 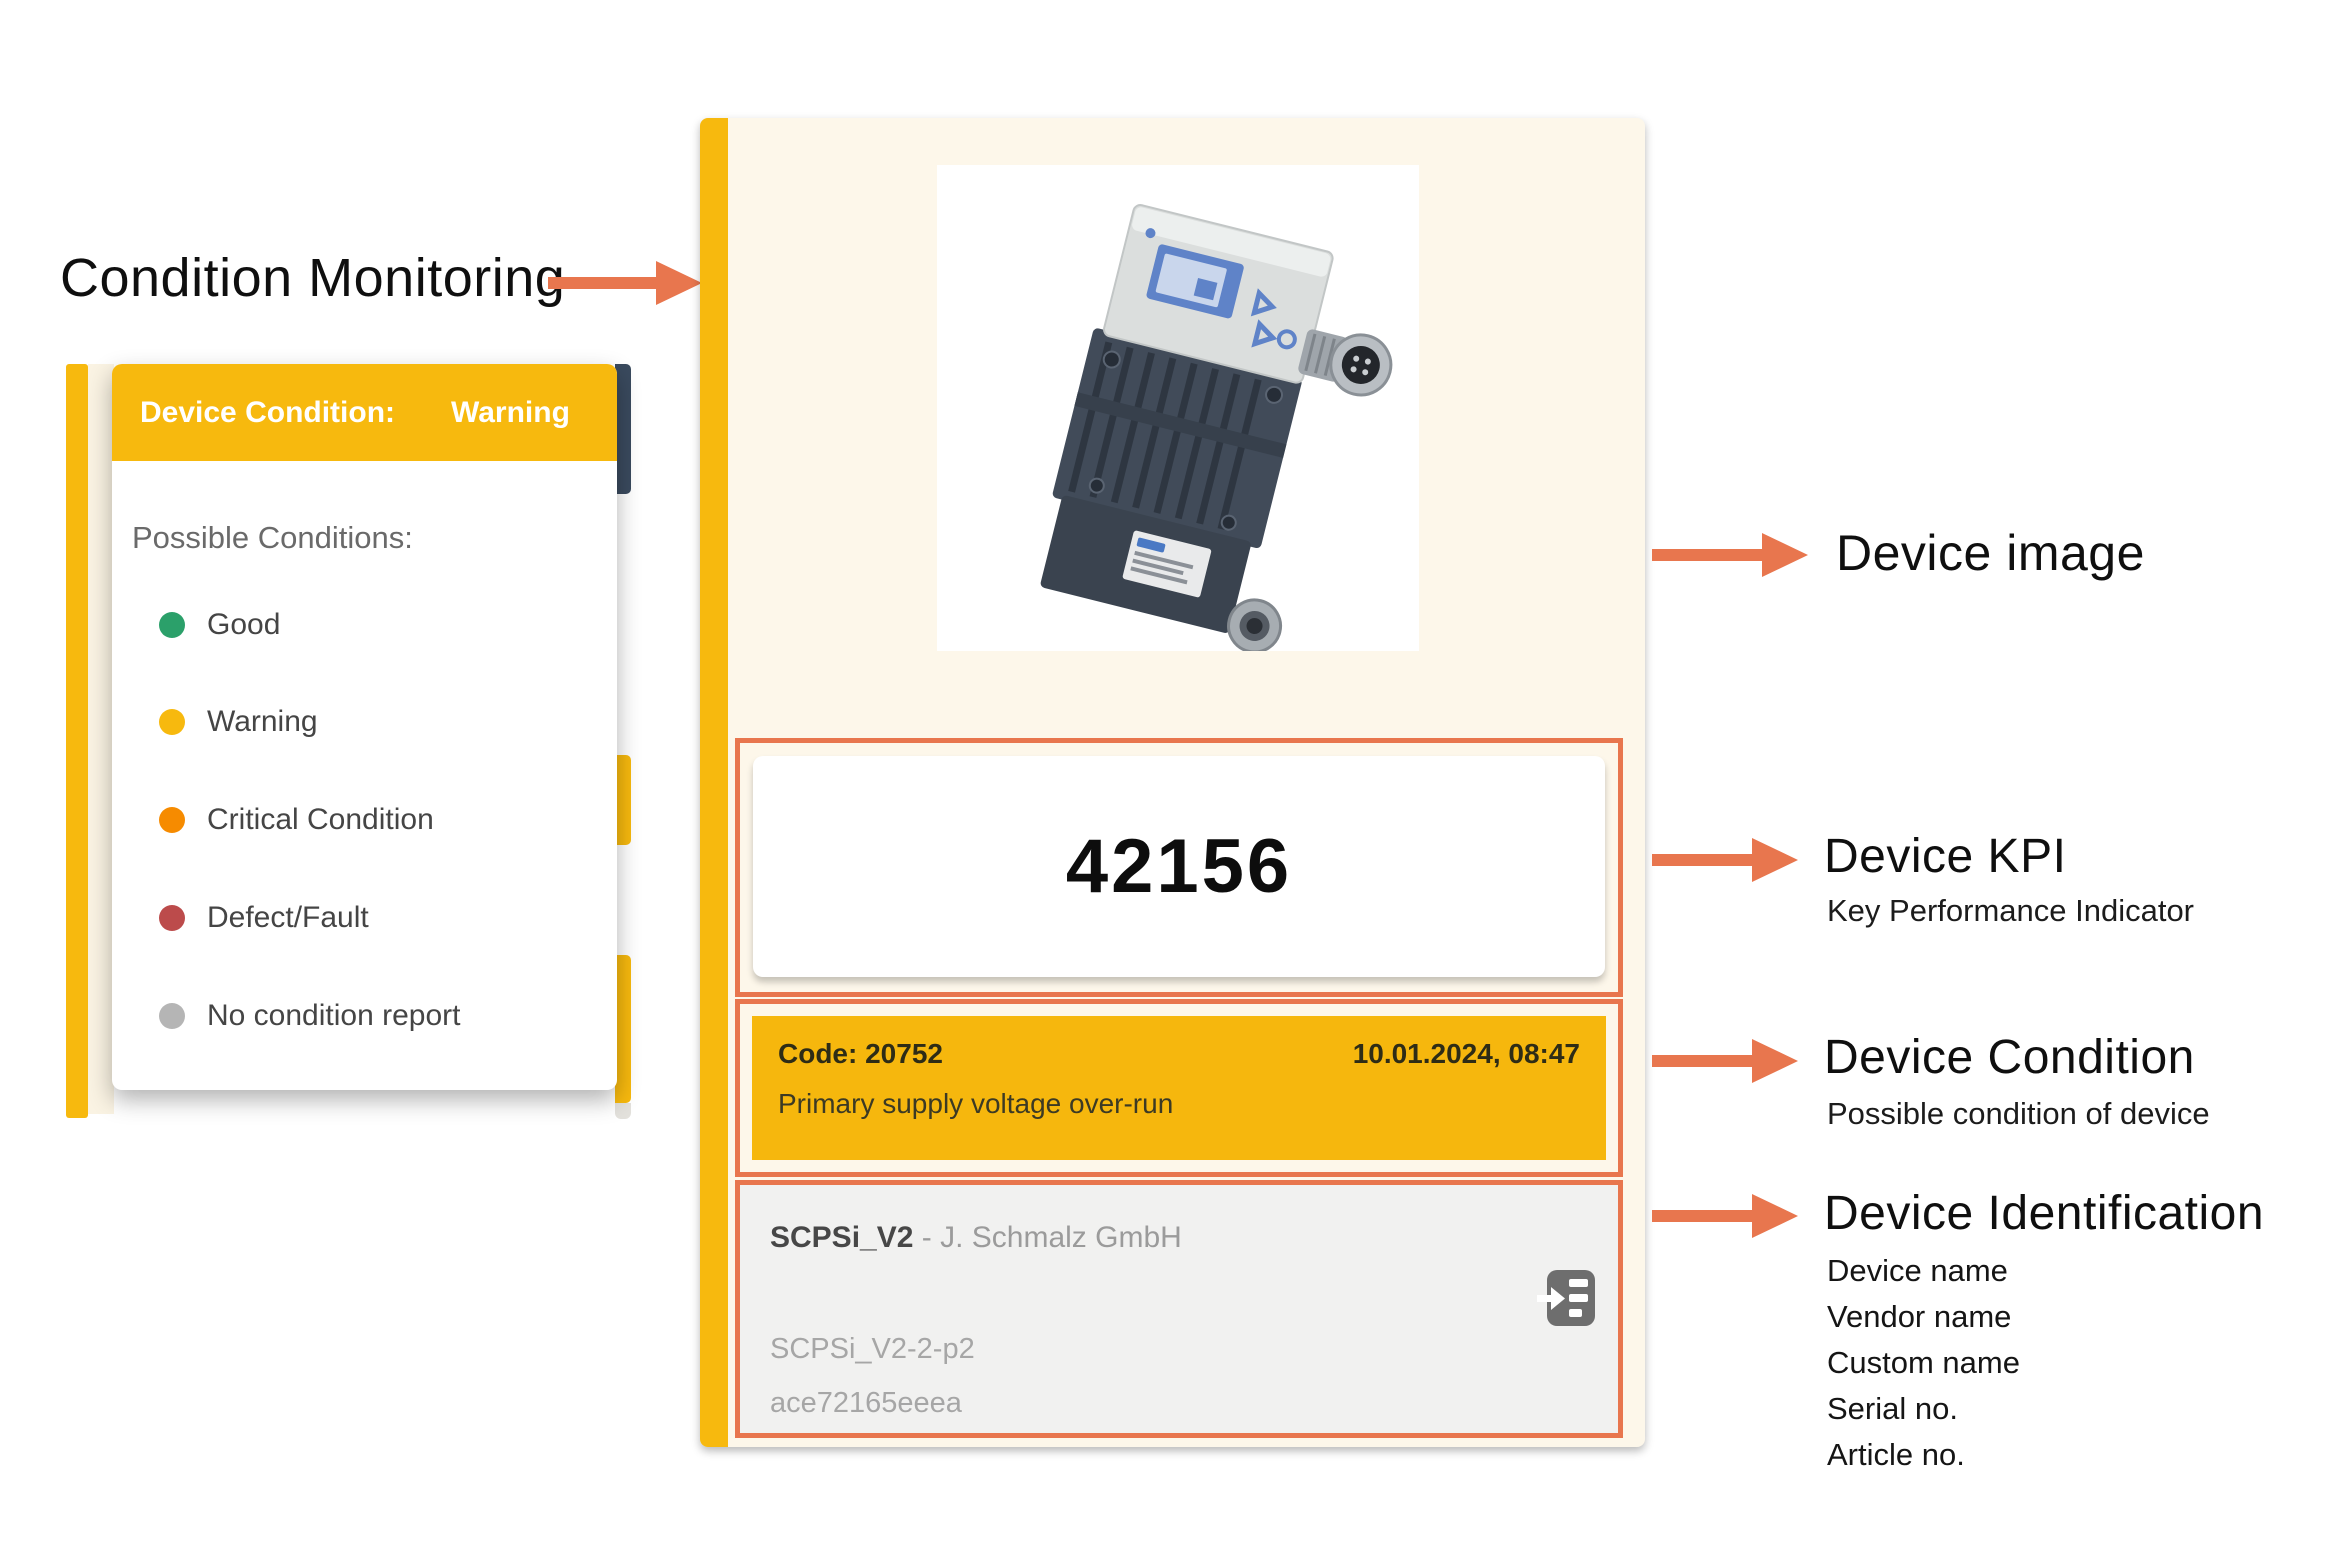 What do you see at coordinates (1892, 1408) in the screenshot?
I see `annotation-list-item: Serial no.` at bounding box center [1892, 1408].